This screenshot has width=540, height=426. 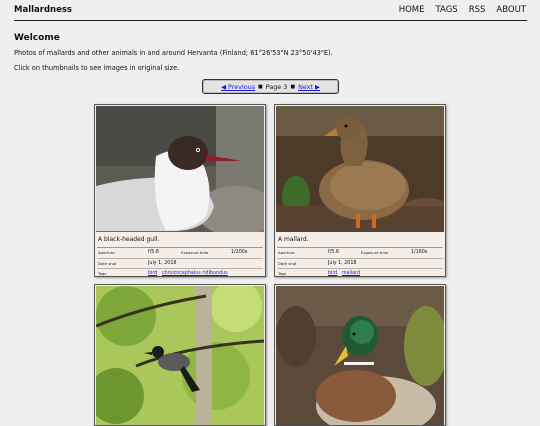 What do you see at coordinates (385, 273) in the screenshot?
I see `tags-value: bird mallard` at bounding box center [385, 273].